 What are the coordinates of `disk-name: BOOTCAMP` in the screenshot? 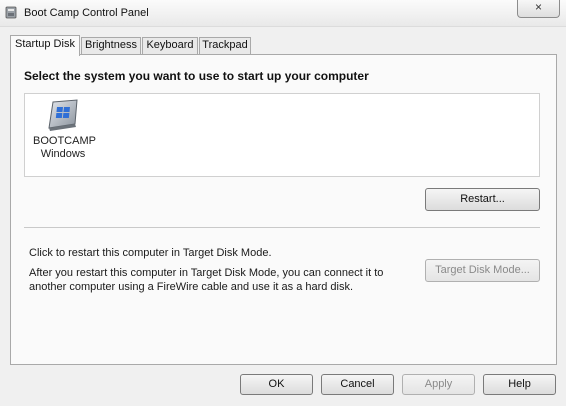 It's located at (64, 141).